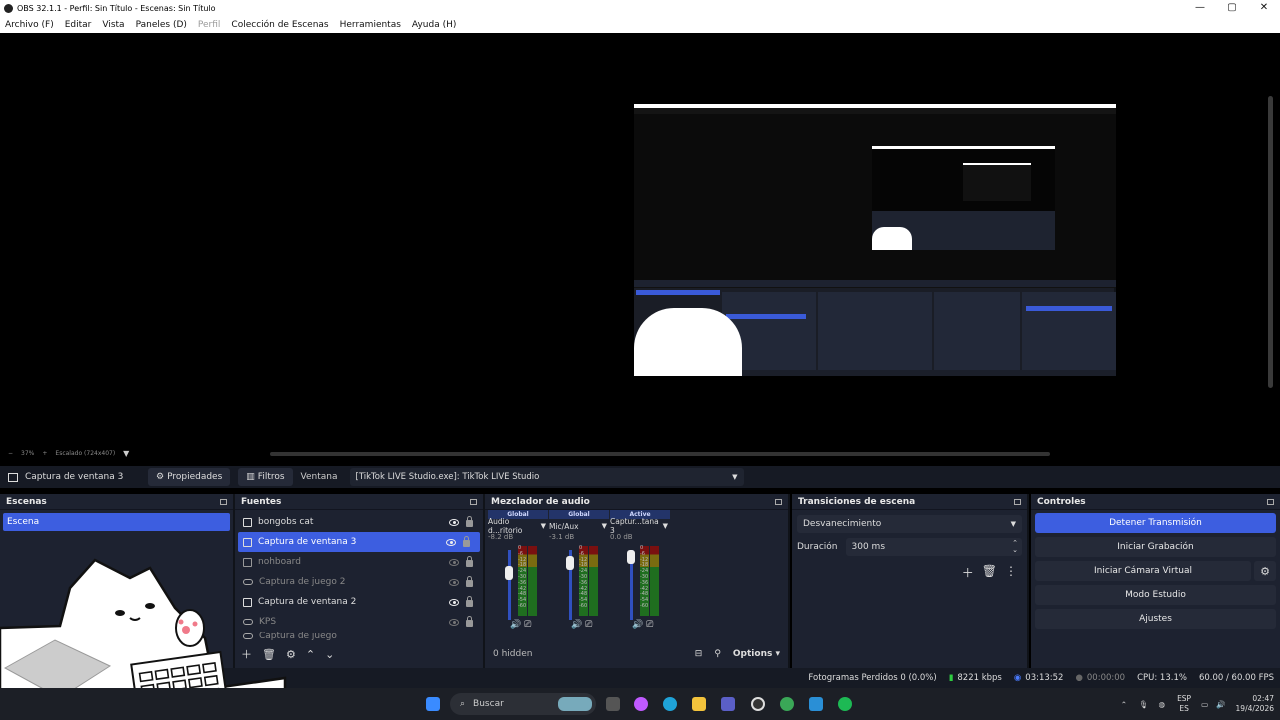  Describe the element at coordinates (1143, 571) in the screenshot. I see `start-virtual-camera-button: Iniciar Cámara Virtual` at that location.